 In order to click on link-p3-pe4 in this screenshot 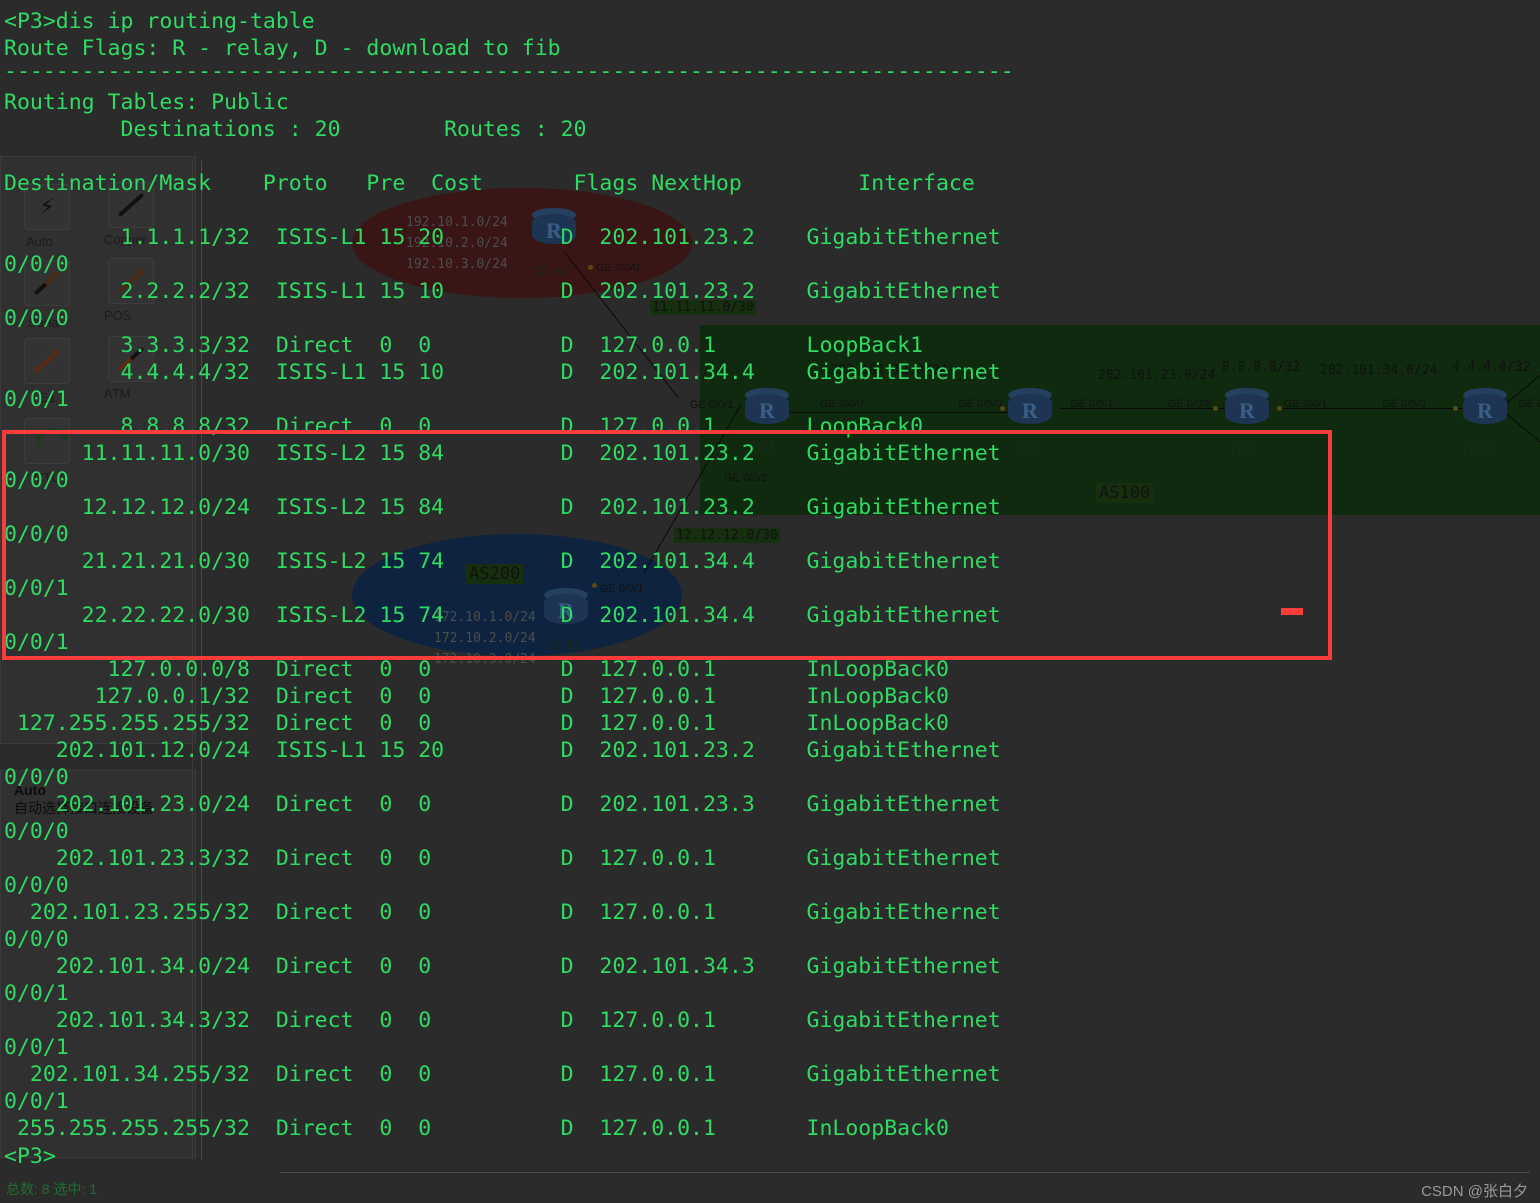, I will do `click(1374, 408)`.